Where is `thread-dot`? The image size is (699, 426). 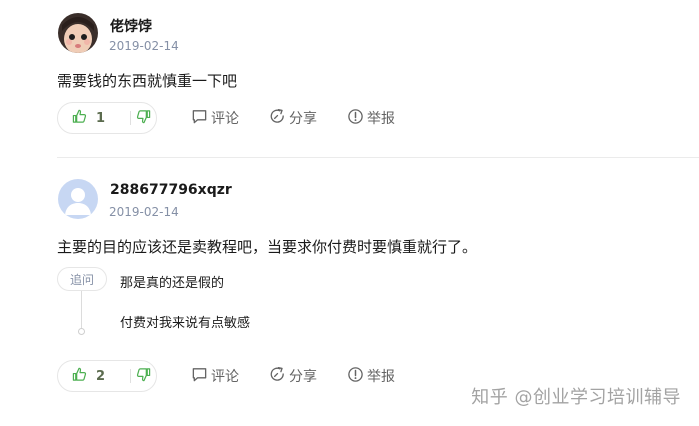
thread-dot is located at coordinates (81, 331).